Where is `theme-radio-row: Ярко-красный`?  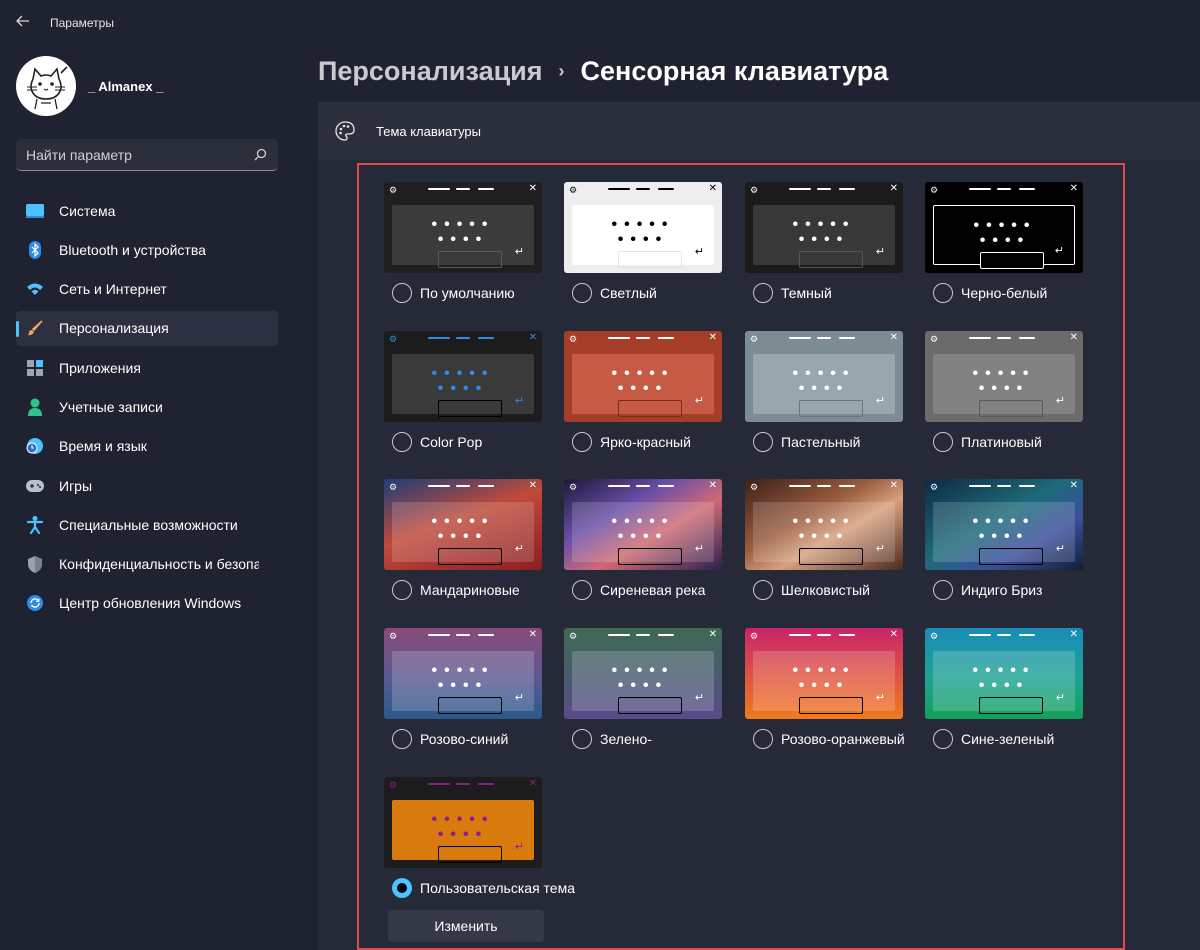
theme-radio-row: Ярко-красный is located at coordinates (647, 442).